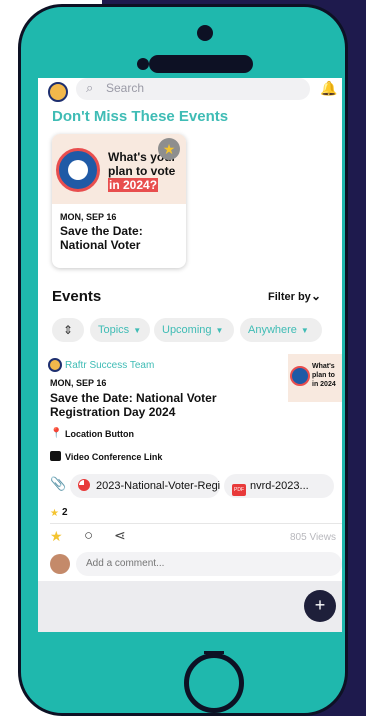 This screenshot has height=716, width=366. Describe the element at coordinates (196, 523) in the screenshot. I see `divider` at that location.